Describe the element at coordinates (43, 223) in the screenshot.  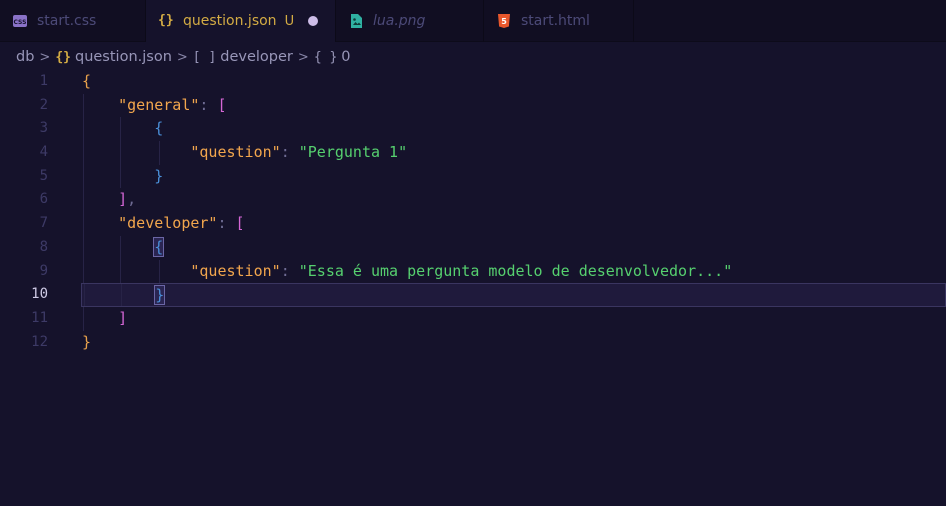
I see `line-number: 7` at that location.